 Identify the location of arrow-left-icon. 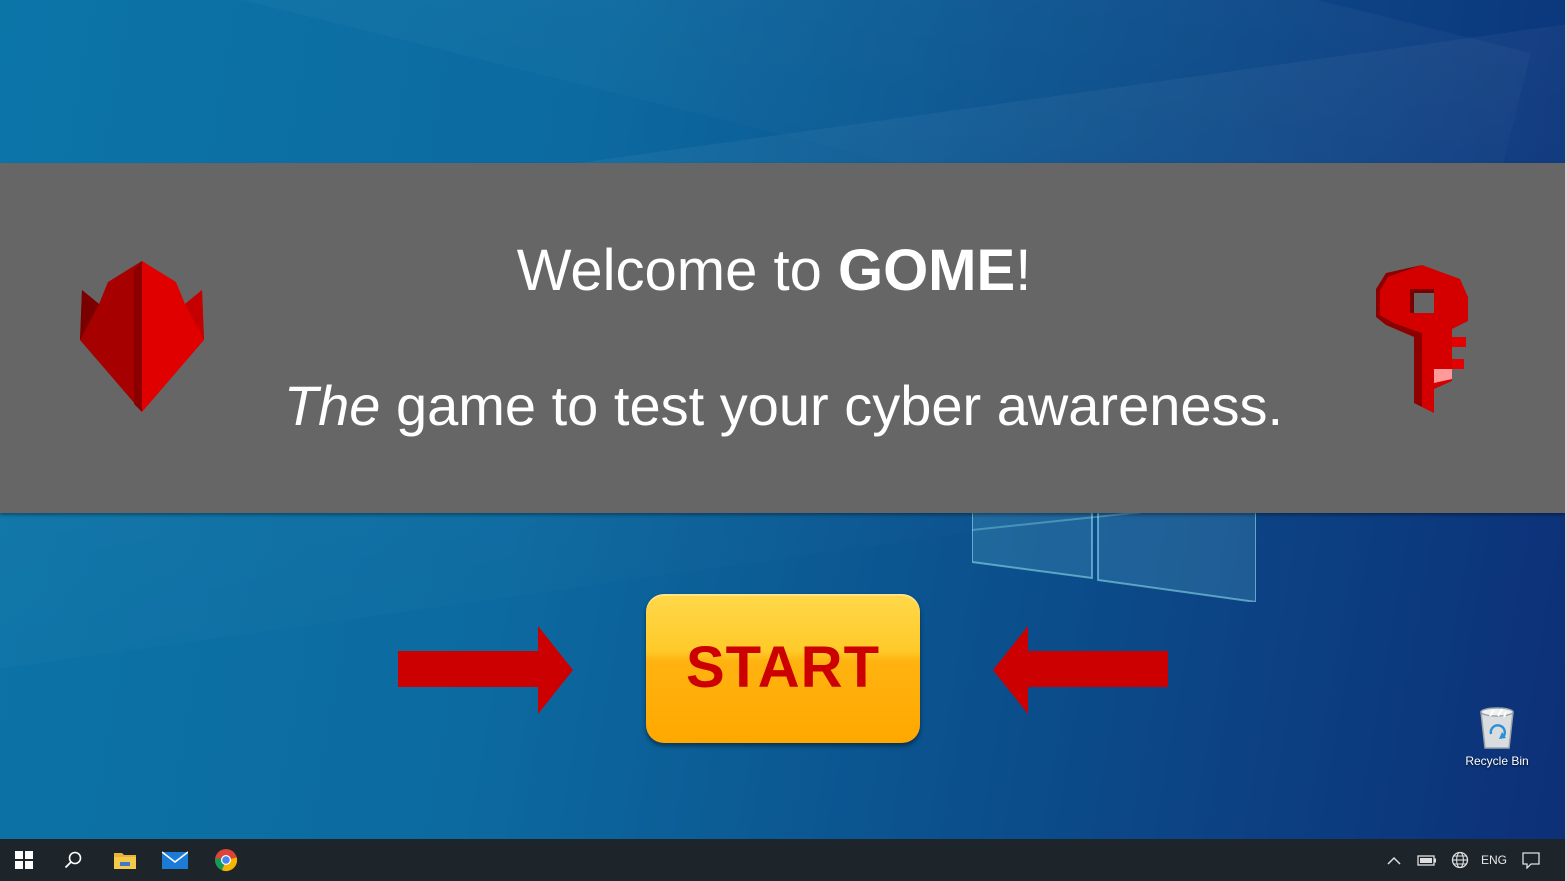
(1080, 670).